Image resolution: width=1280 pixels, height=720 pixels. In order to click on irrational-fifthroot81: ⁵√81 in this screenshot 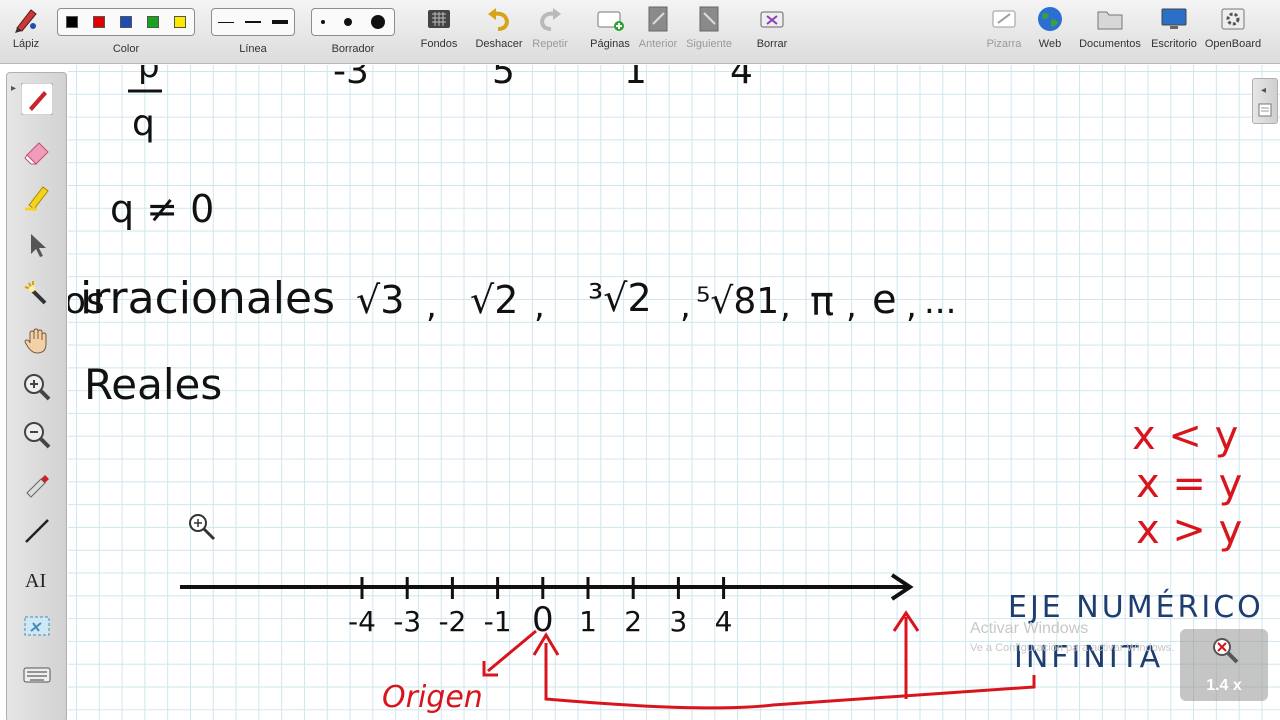, I will do `click(737, 301)`.